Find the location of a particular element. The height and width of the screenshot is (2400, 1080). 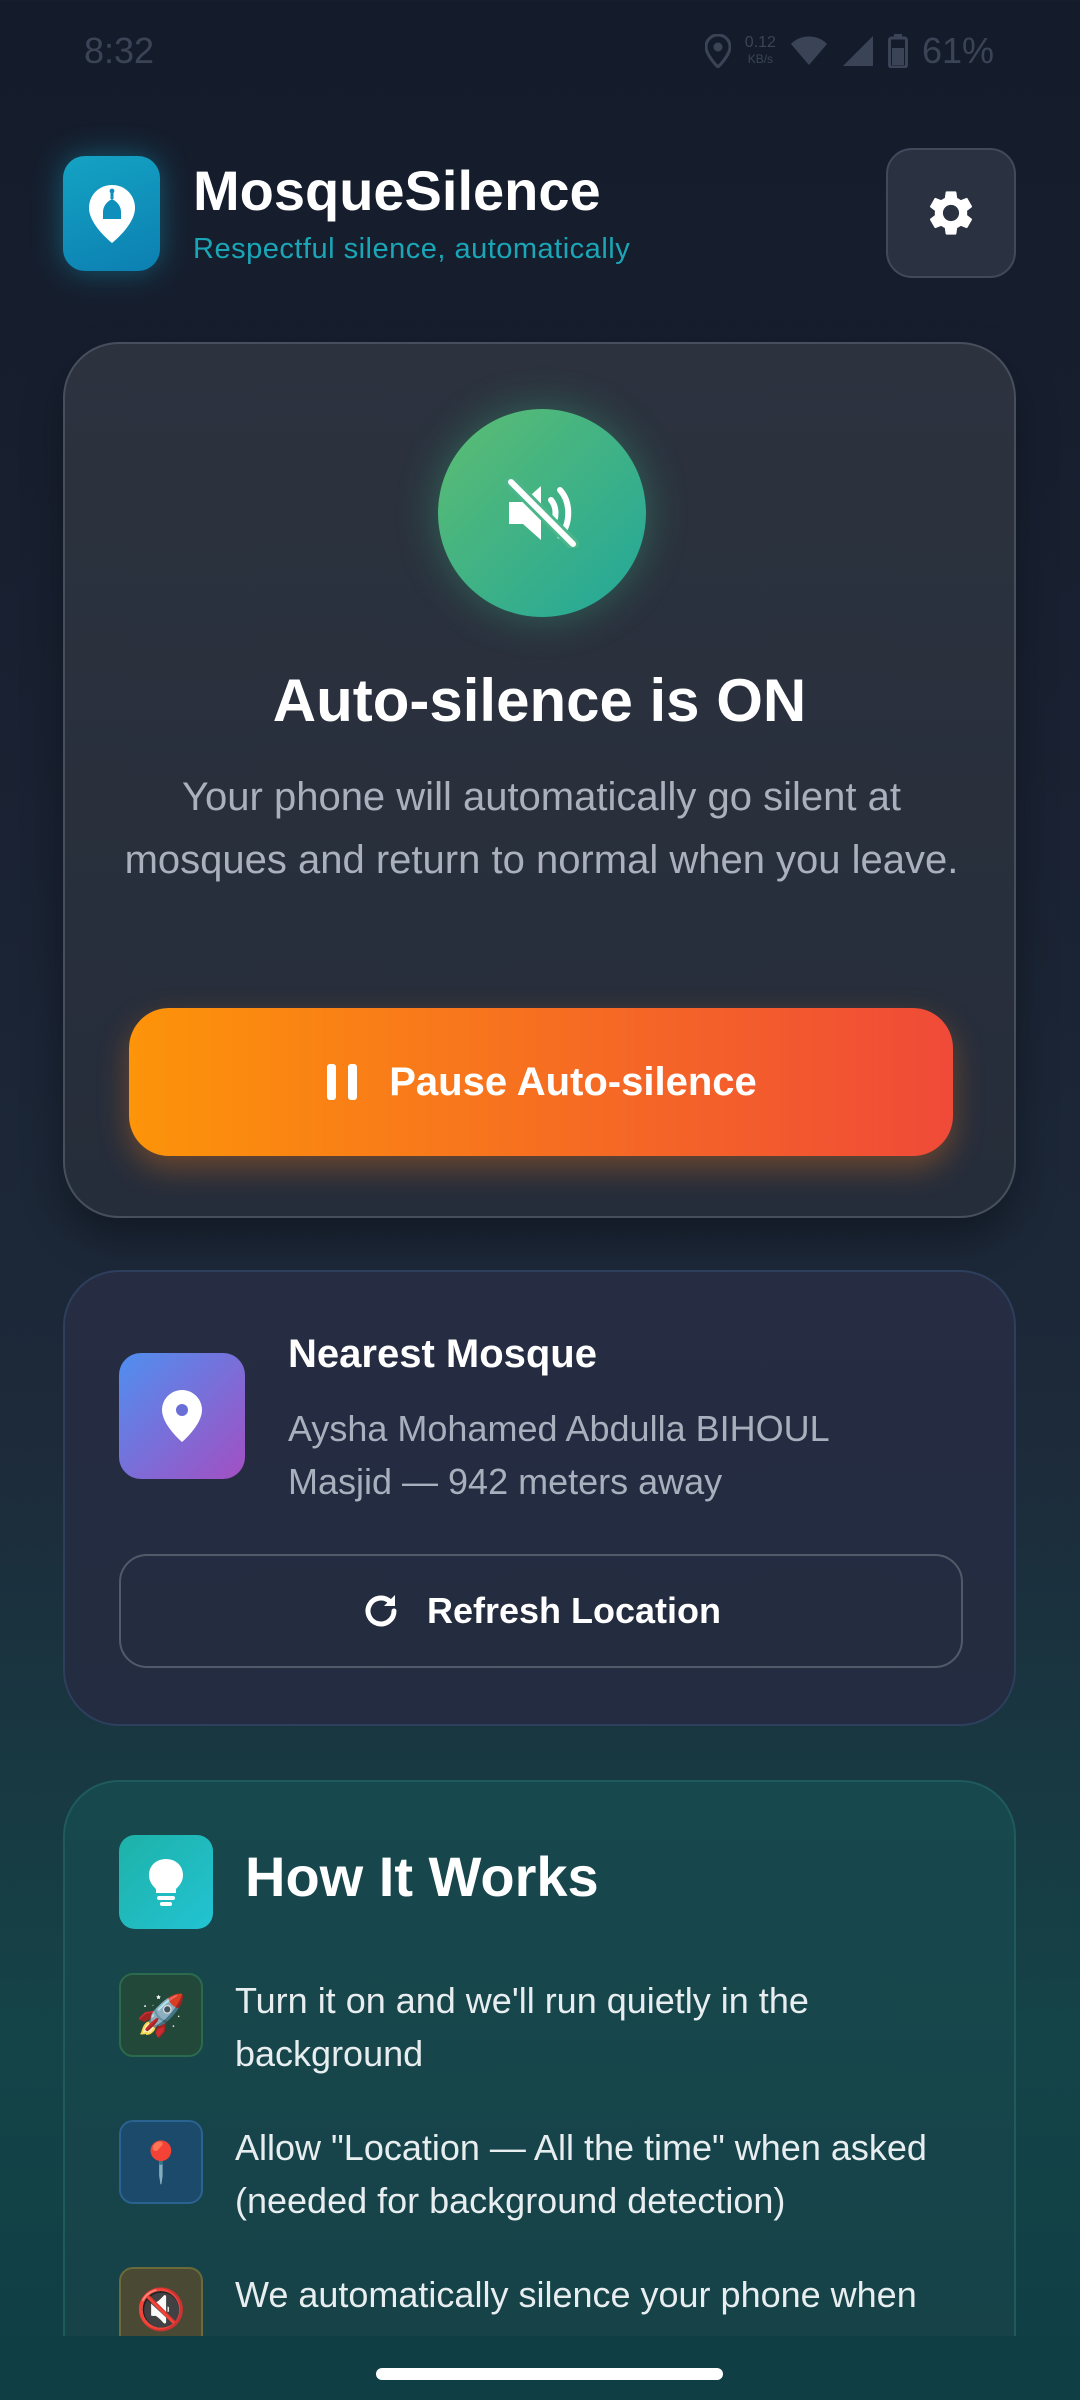

location-status-icon is located at coordinates (717, 51).